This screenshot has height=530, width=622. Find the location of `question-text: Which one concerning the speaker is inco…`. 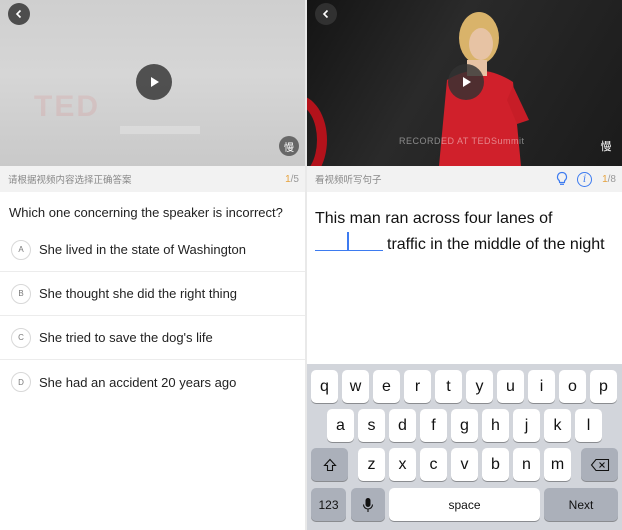

question-text: Which one concerning the speaker is inco… is located at coordinates (146, 212).